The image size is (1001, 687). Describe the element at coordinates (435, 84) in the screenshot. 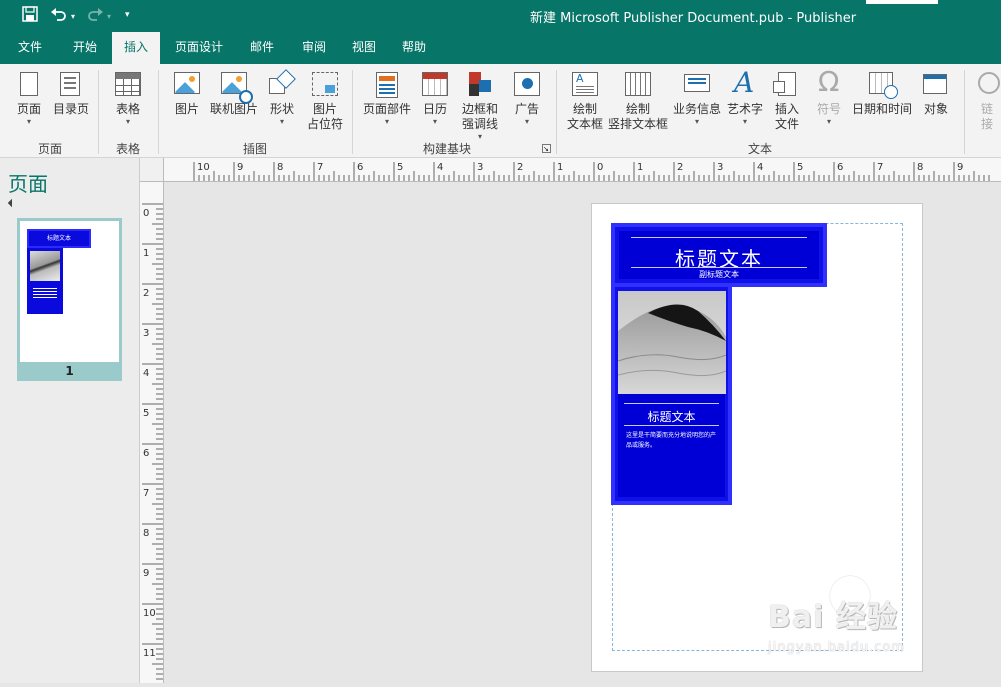

I see `calendar-icon` at that location.